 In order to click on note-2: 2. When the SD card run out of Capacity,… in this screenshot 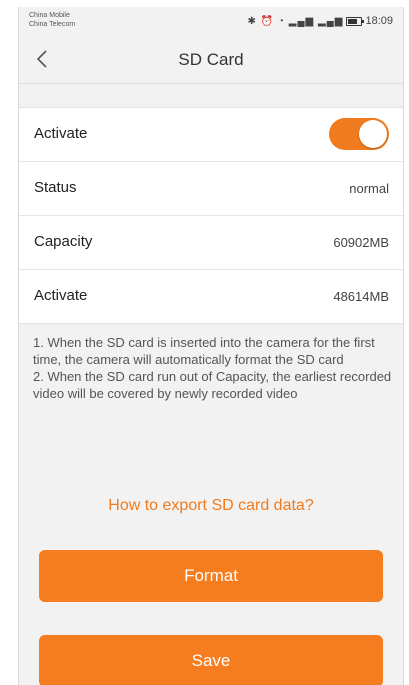, I will do `click(212, 385)`.